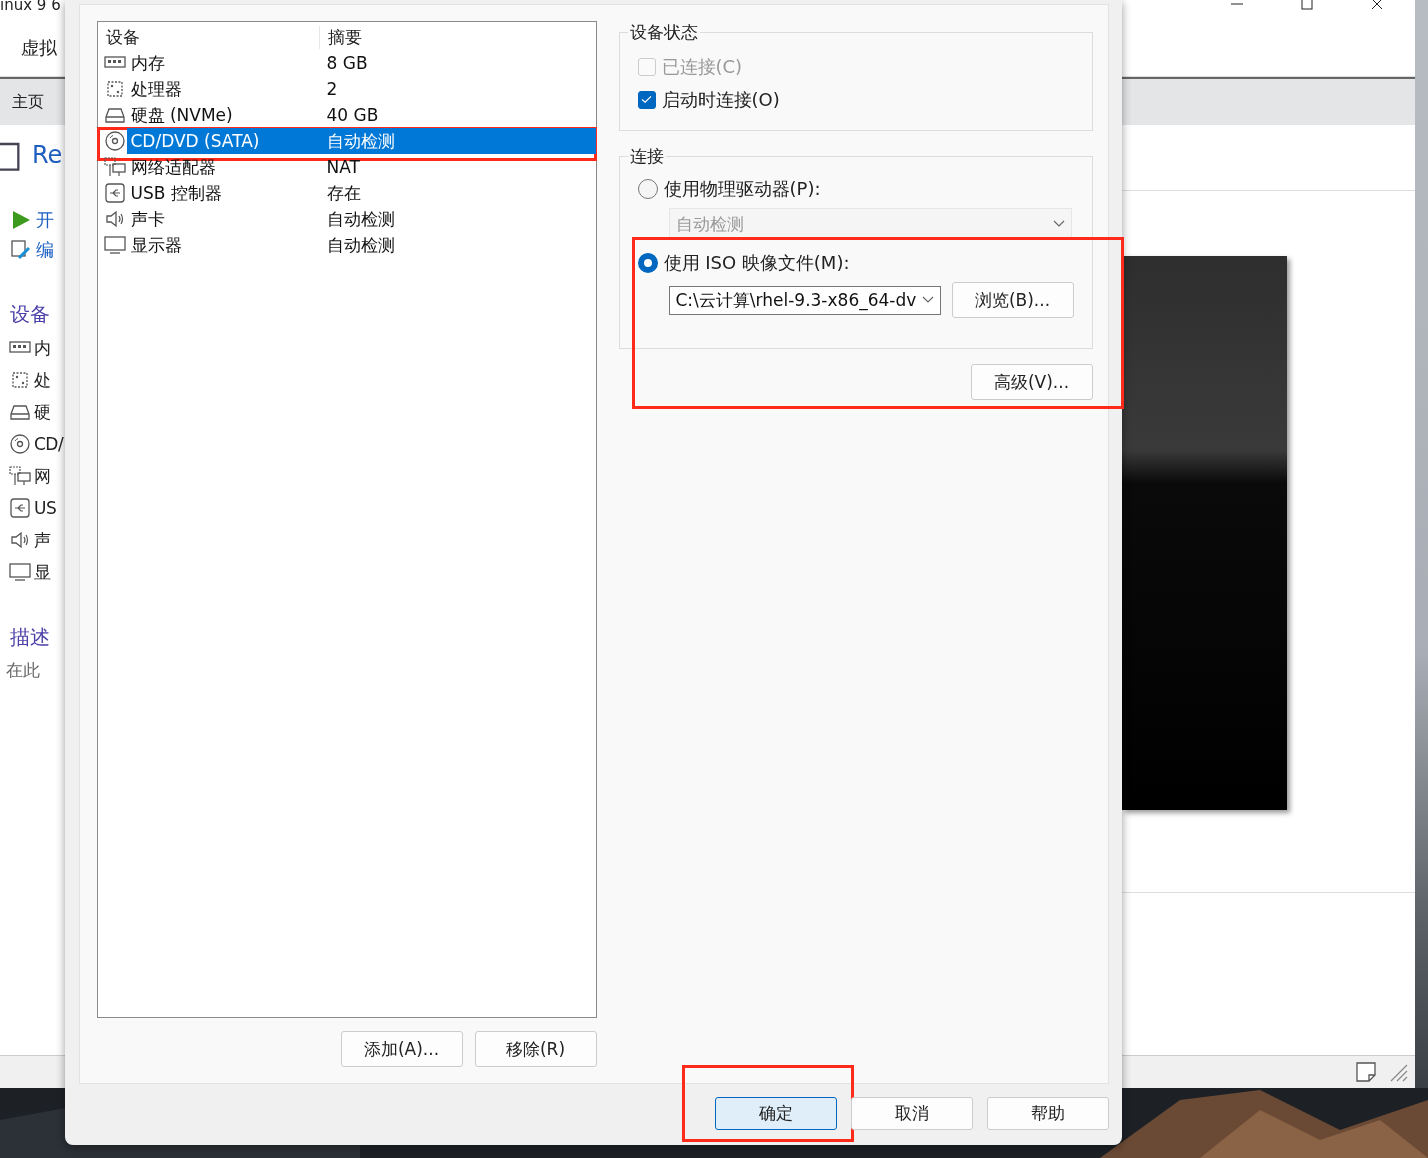 The height and width of the screenshot is (1158, 1428). Describe the element at coordinates (39, 48) in the screenshot. I see `menu-item: 虚拟` at that location.